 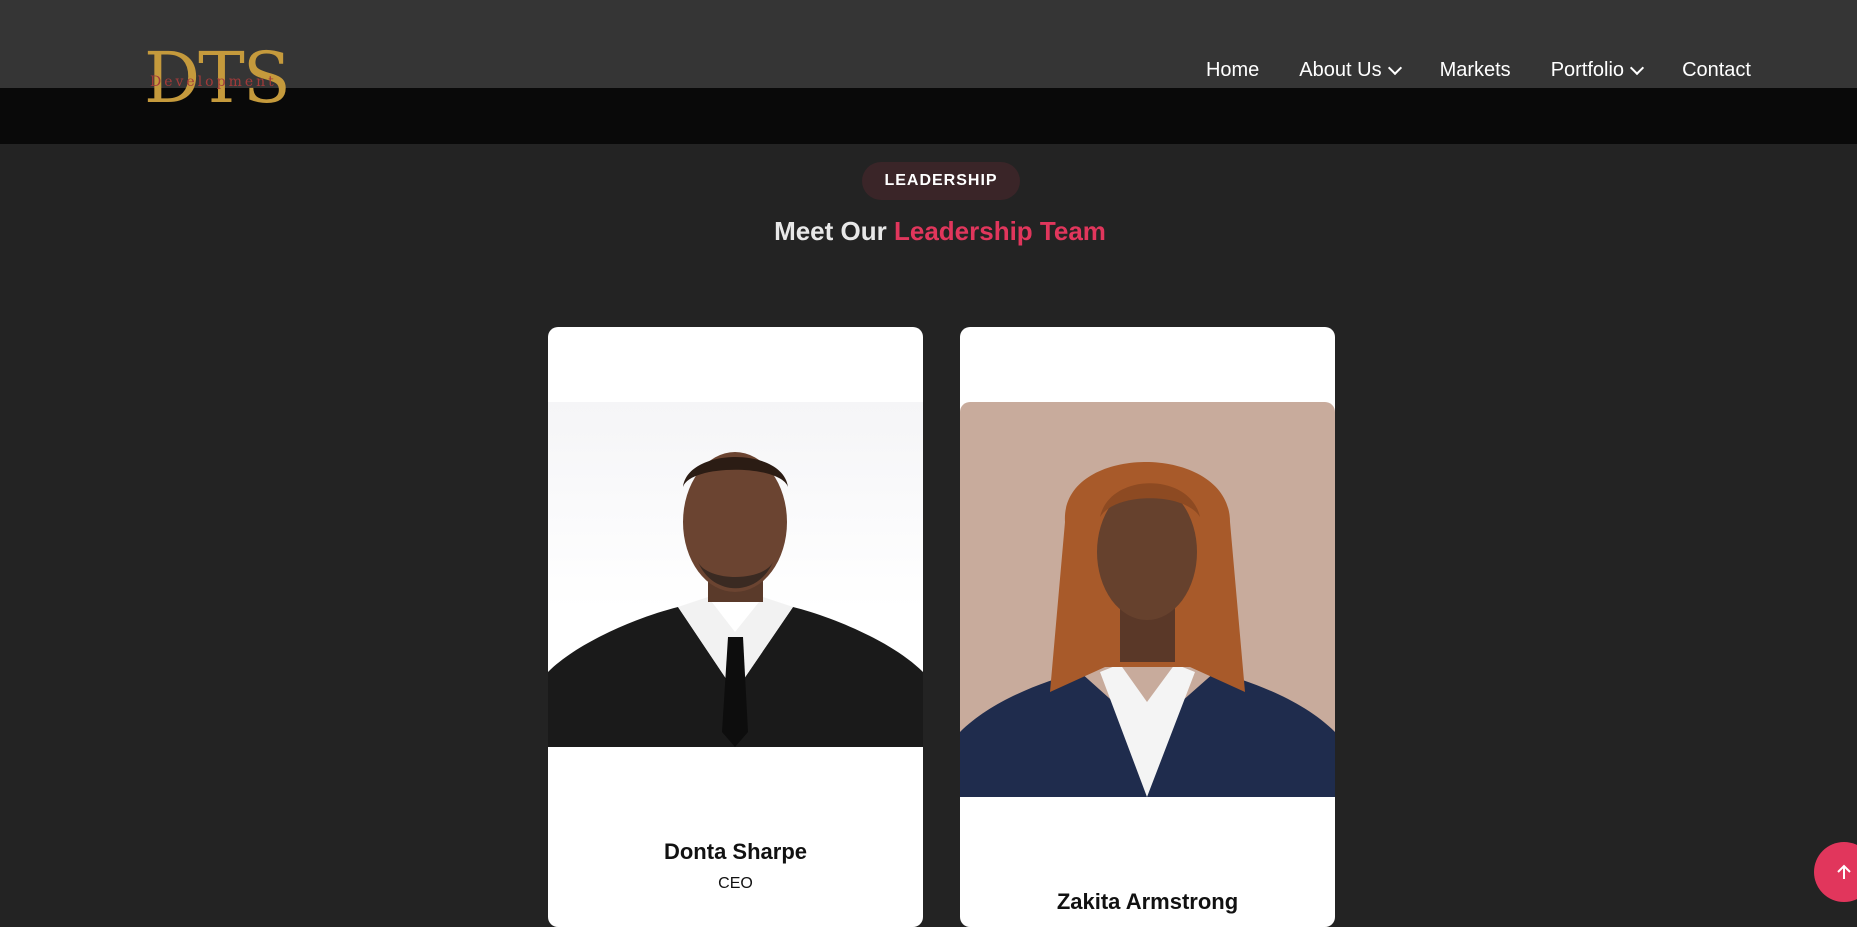 What do you see at coordinates (1844, 871) in the screenshot?
I see `arrow-up-icon` at bounding box center [1844, 871].